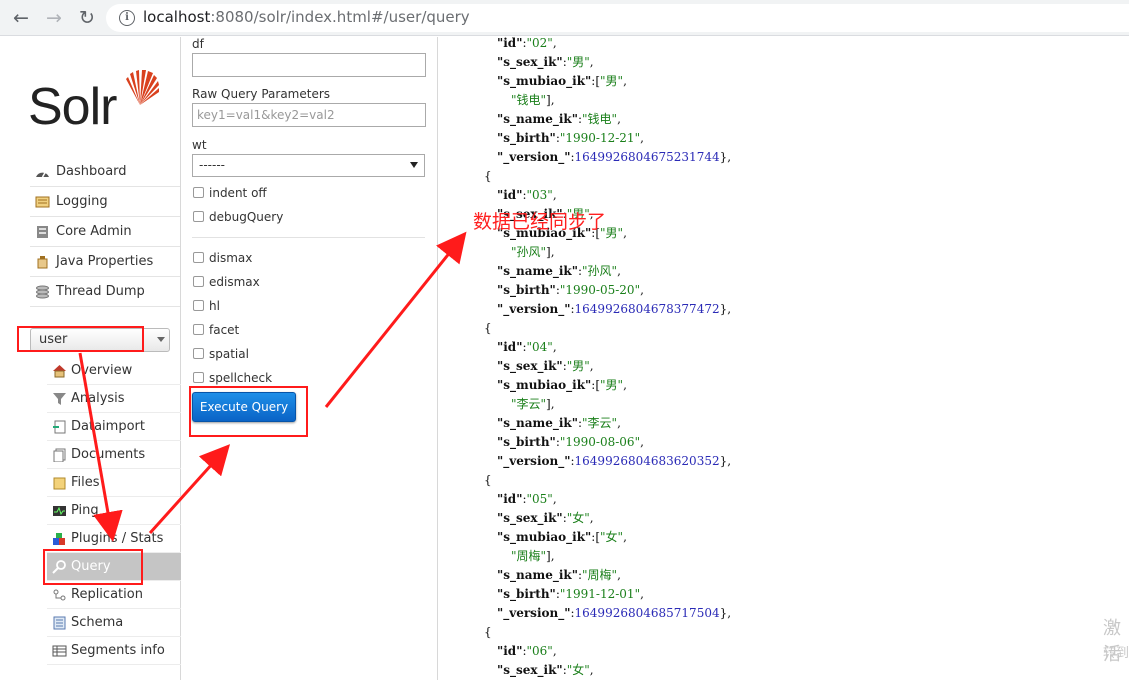 This screenshot has height=680, width=1129. I want to click on core-menu-schema: Schema, so click(114, 623).